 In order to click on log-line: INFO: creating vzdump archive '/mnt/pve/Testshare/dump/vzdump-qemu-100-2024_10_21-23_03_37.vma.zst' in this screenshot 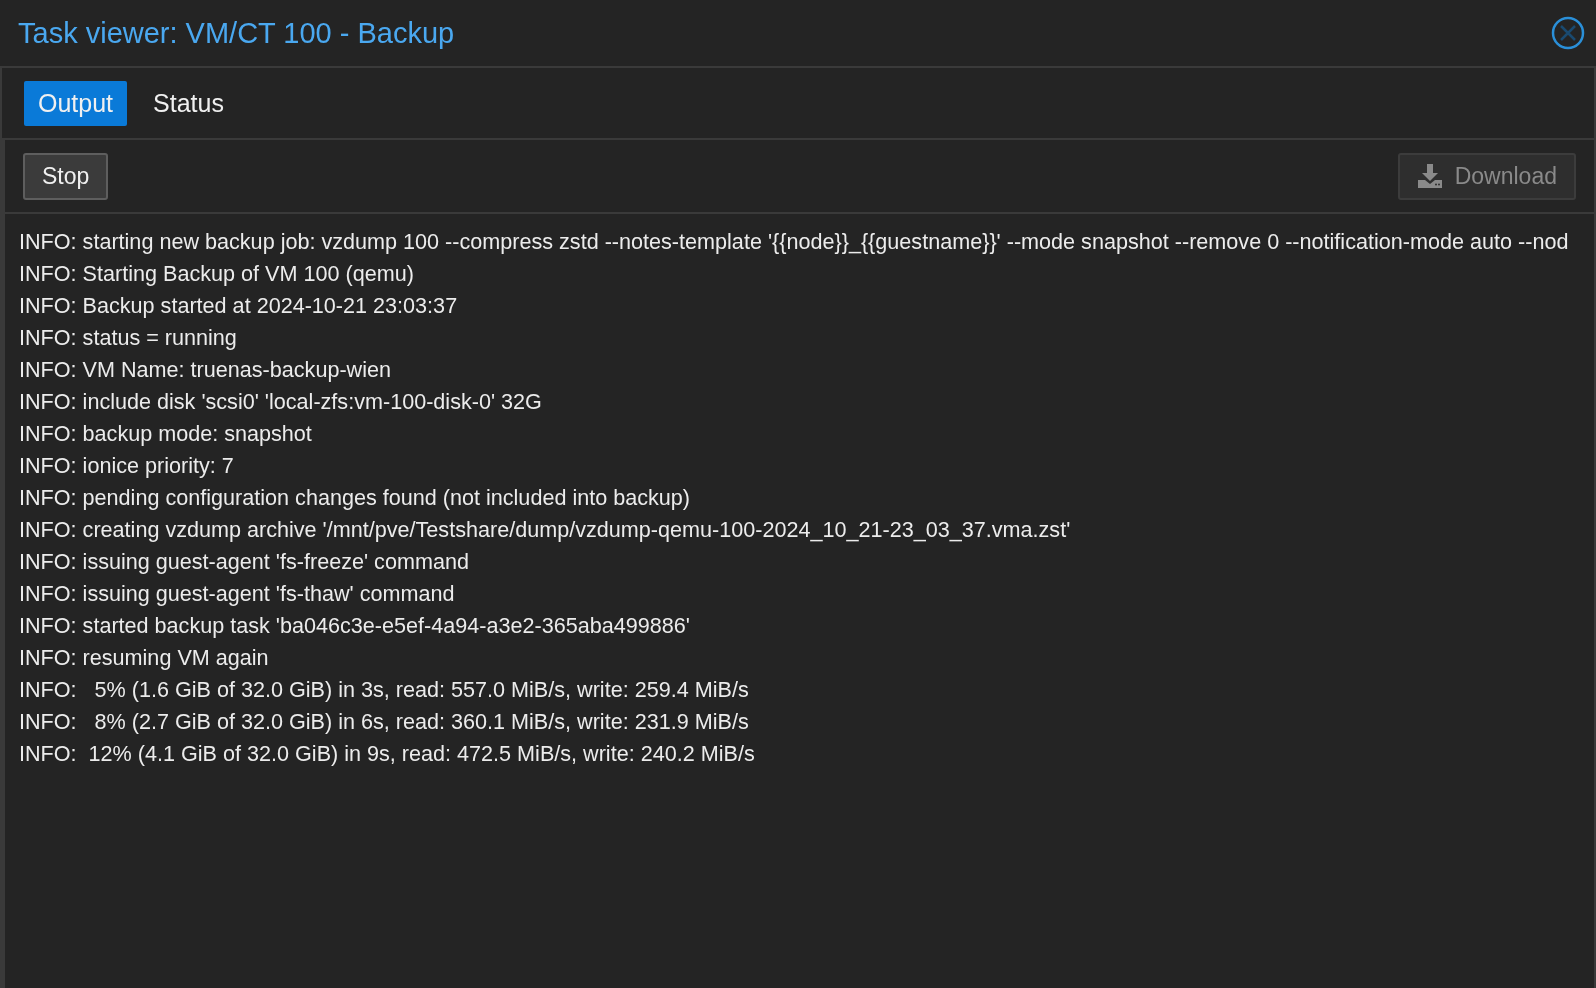, I will do `click(545, 530)`.